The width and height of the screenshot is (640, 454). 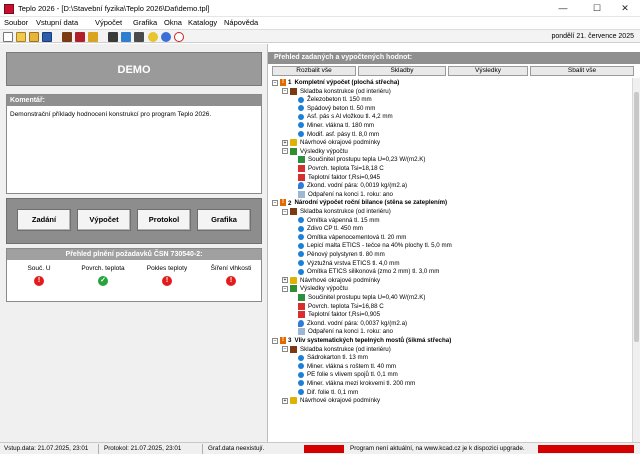 What do you see at coordinates (402, 71) in the screenshot?
I see `layers-tab: Skladby` at bounding box center [402, 71].